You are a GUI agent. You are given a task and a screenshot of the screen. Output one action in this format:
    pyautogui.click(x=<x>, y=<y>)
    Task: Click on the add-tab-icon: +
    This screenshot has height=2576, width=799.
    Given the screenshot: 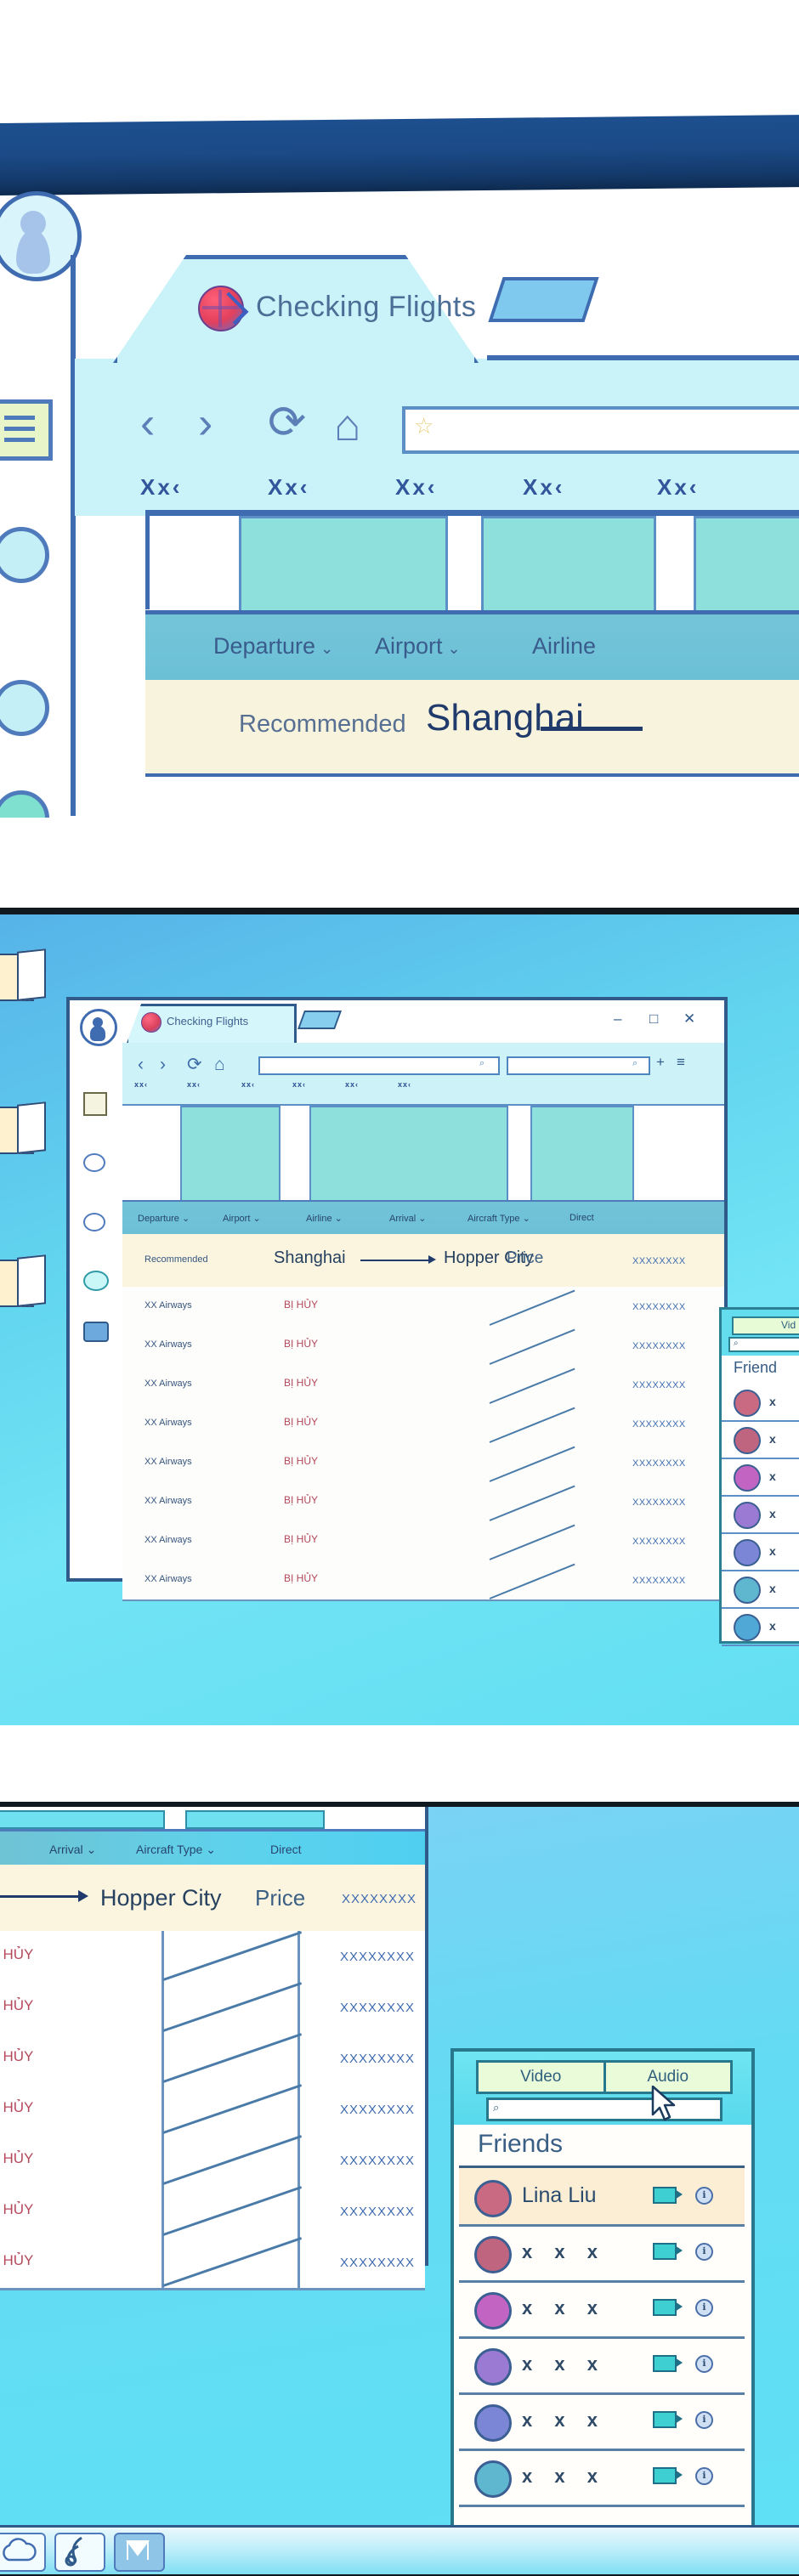 What is the action you would take?
    pyautogui.click(x=660, y=1062)
    